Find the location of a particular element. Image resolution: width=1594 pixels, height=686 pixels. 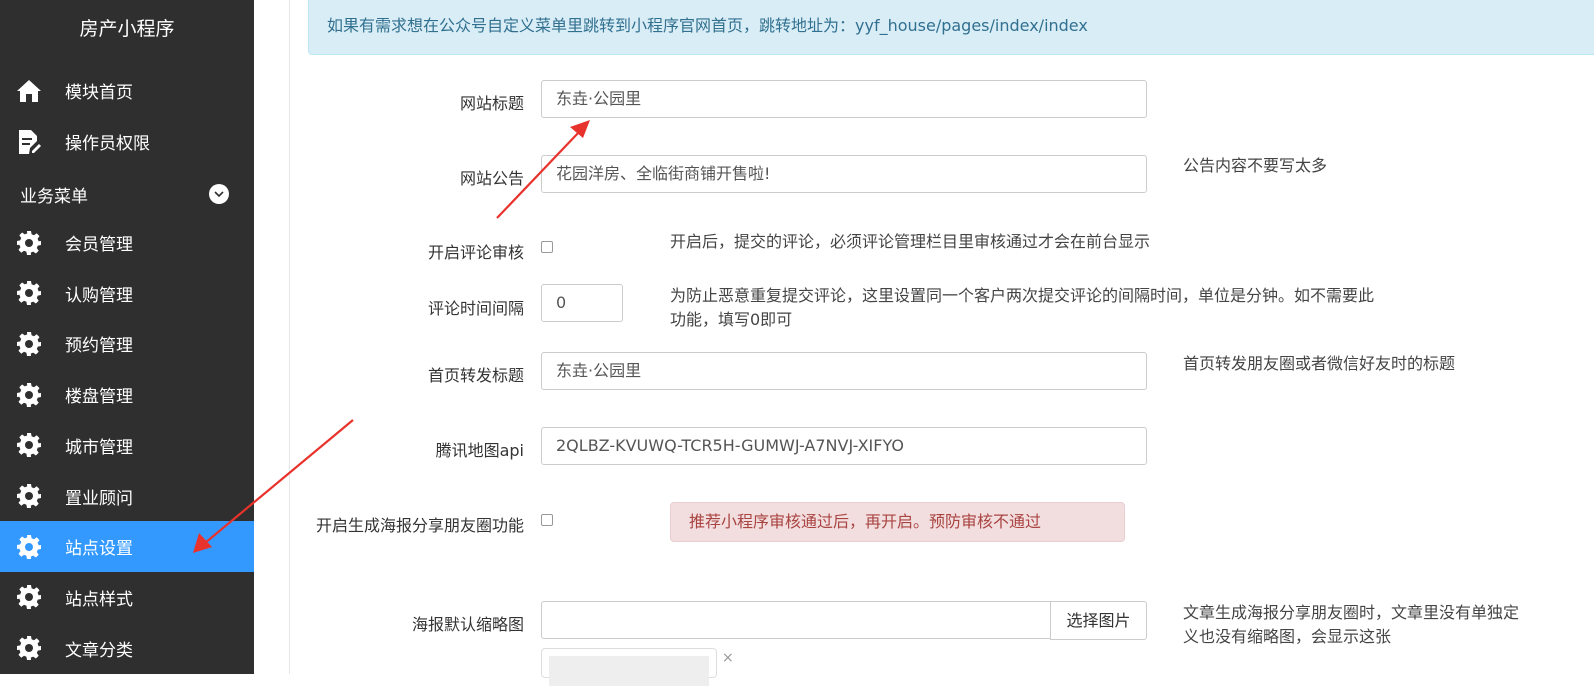

sidebar-item-operator-permissions: 操作员权限 is located at coordinates (127, 141).